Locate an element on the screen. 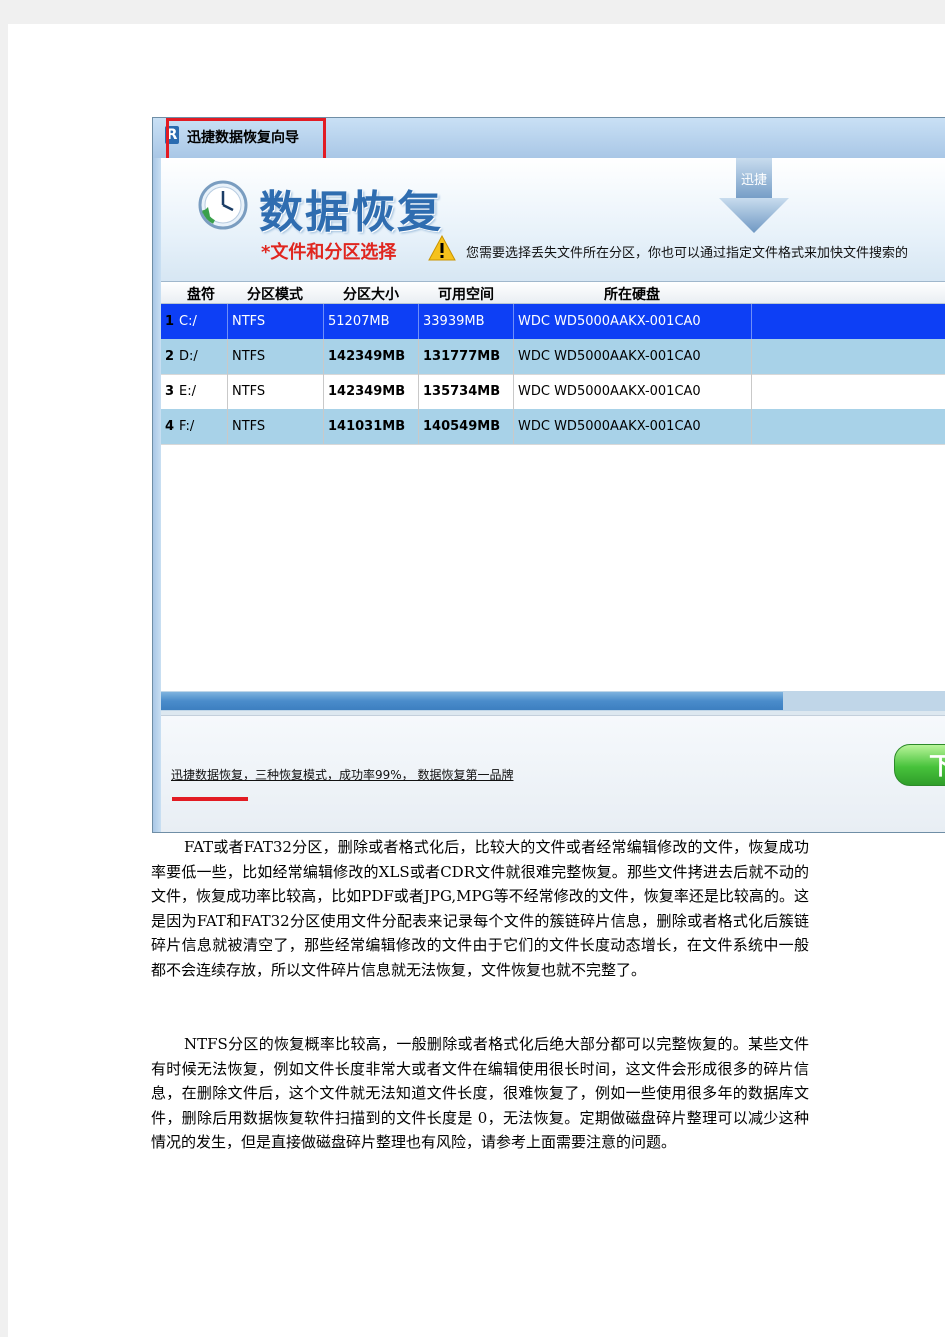 The width and height of the screenshot is (945, 1337). column-header-size: 分区大小 is located at coordinates (371, 294).